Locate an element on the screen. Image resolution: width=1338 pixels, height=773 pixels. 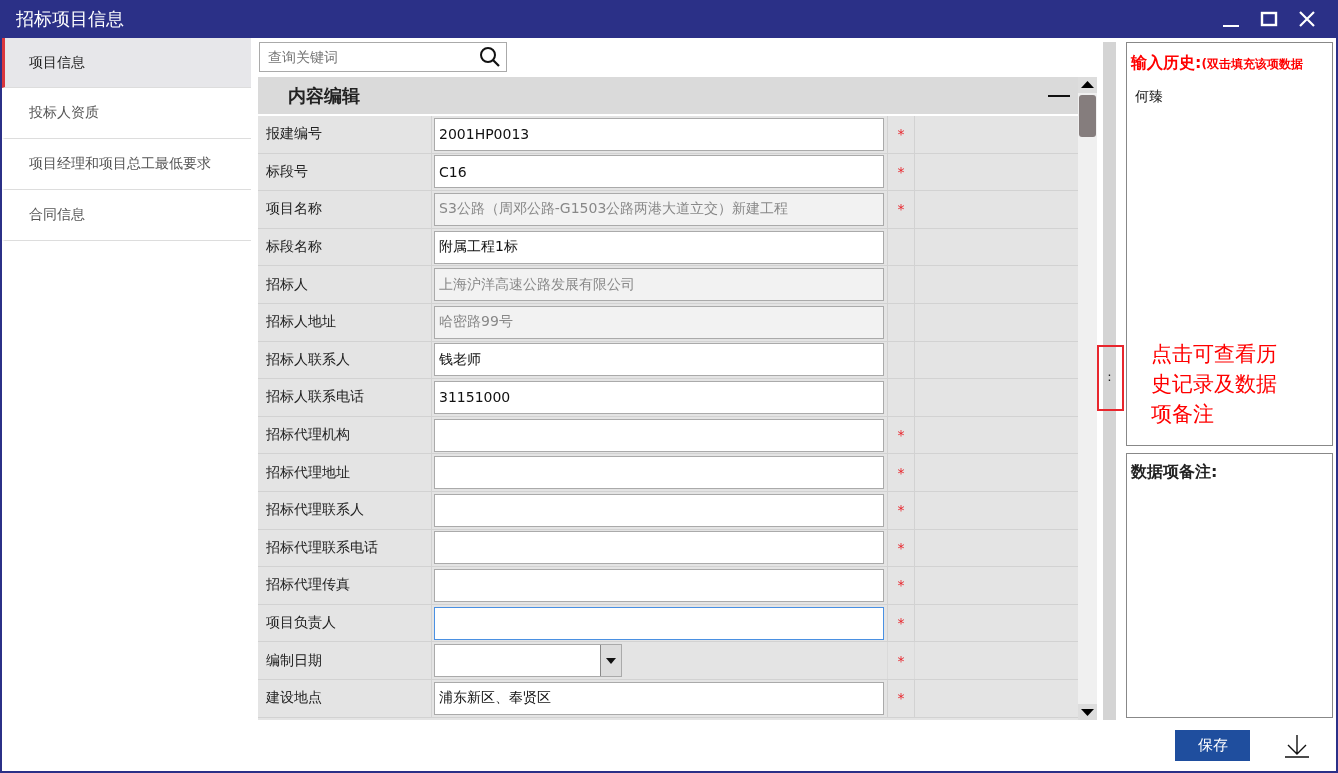
input-field: 31151000 is located at coordinates (659, 397).